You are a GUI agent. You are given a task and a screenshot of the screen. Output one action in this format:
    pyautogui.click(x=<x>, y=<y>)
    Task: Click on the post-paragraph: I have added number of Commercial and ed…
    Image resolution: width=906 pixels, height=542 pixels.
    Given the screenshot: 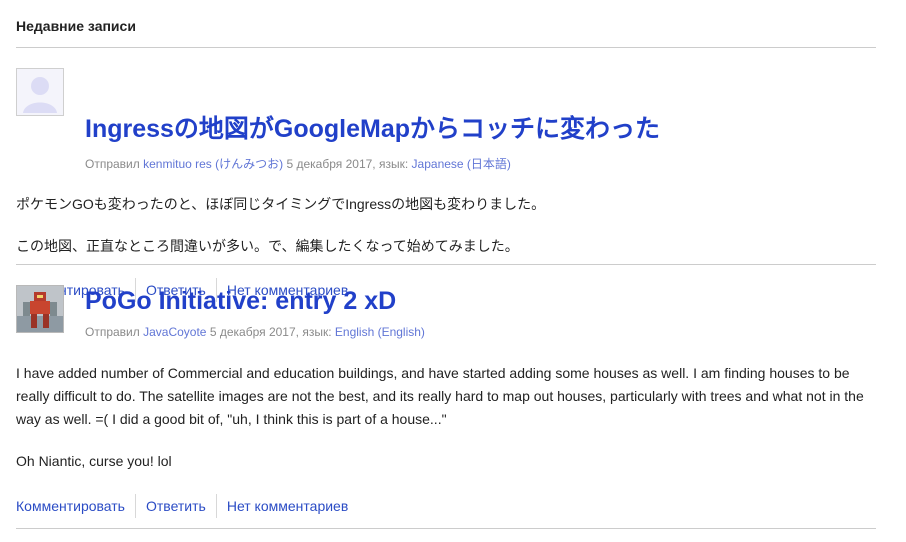 What is the action you would take?
    pyautogui.click(x=440, y=396)
    